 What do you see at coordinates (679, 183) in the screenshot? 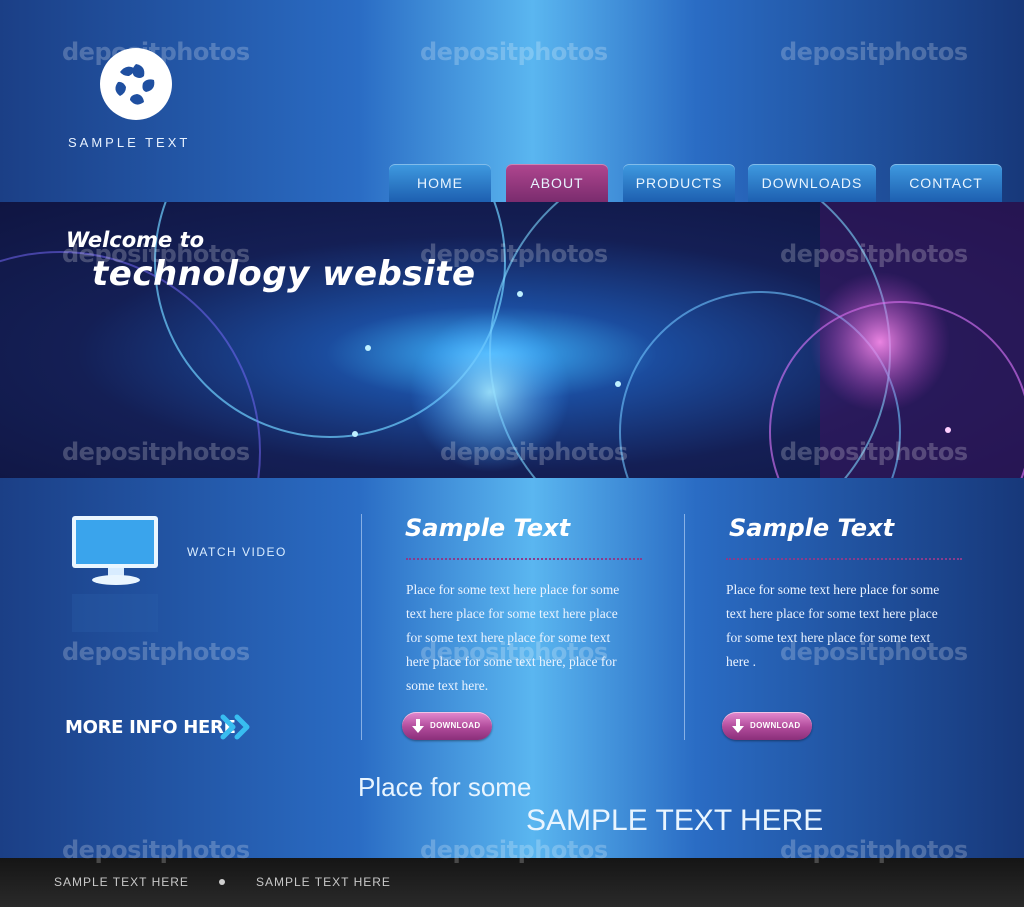
I see `nav-products: PRODUCTS` at bounding box center [679, 183].